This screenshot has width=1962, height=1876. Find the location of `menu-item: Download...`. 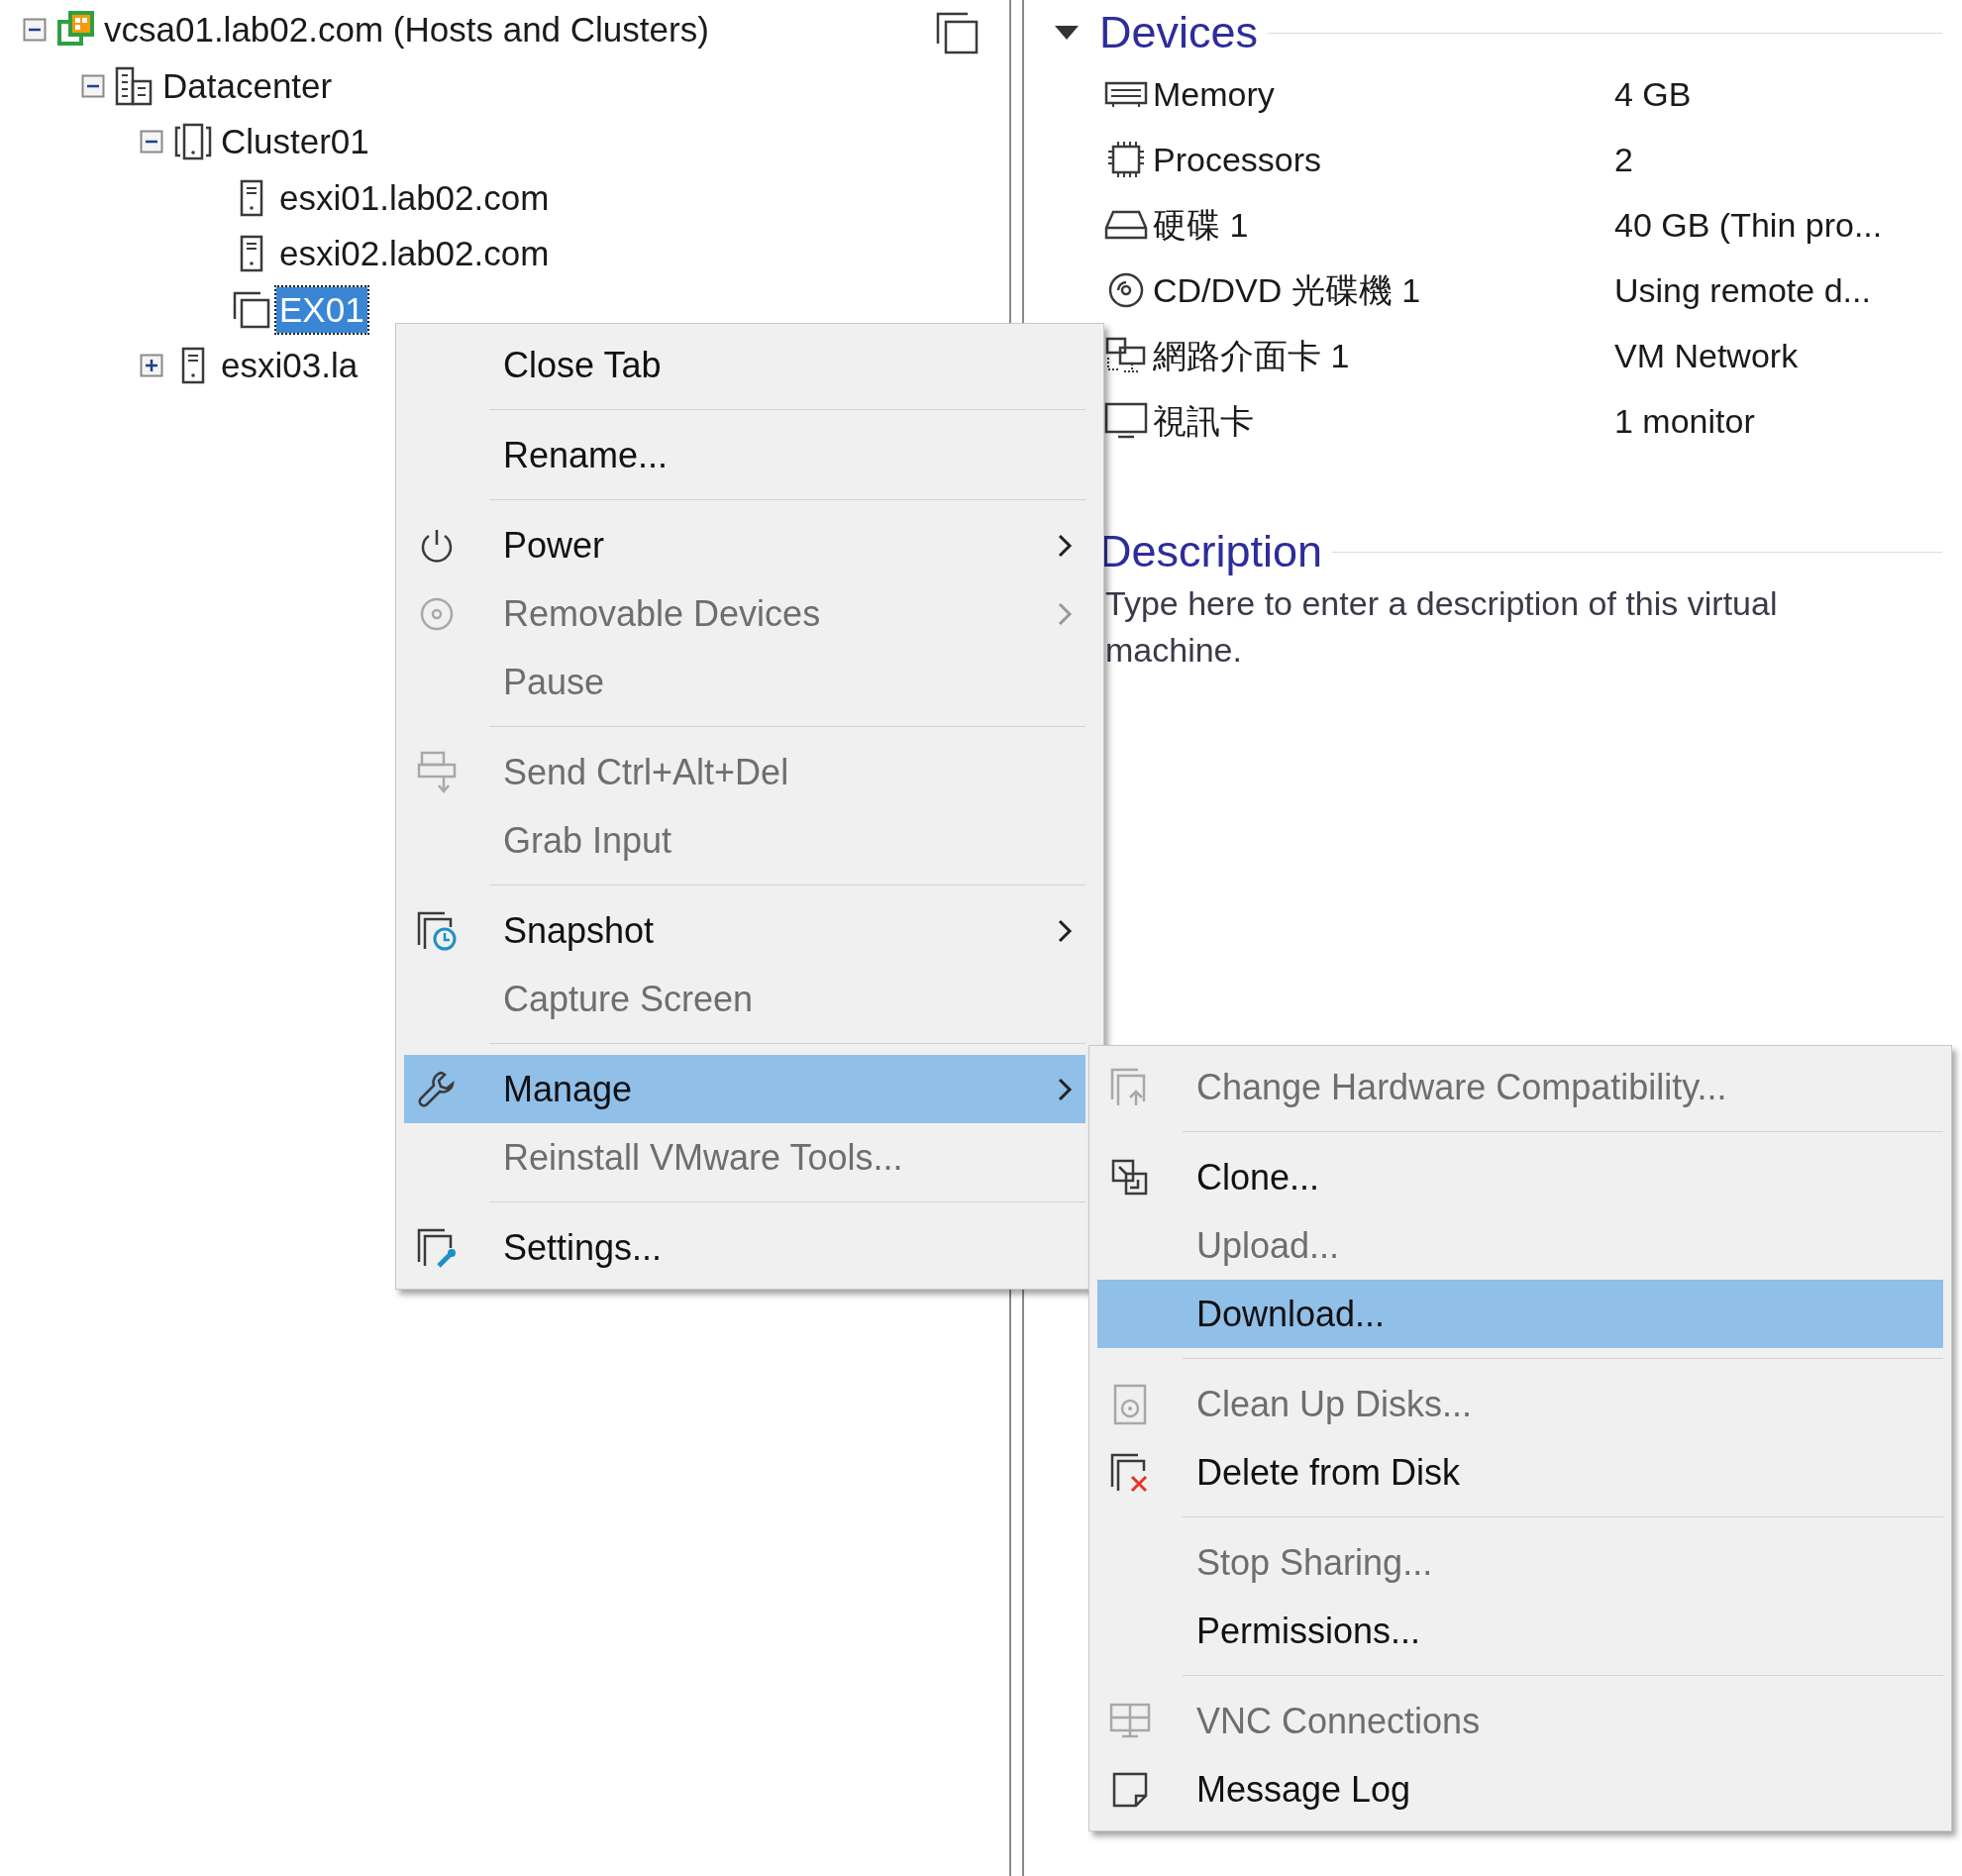

menu-item: Download... is located at coordinates (1520, 1314).